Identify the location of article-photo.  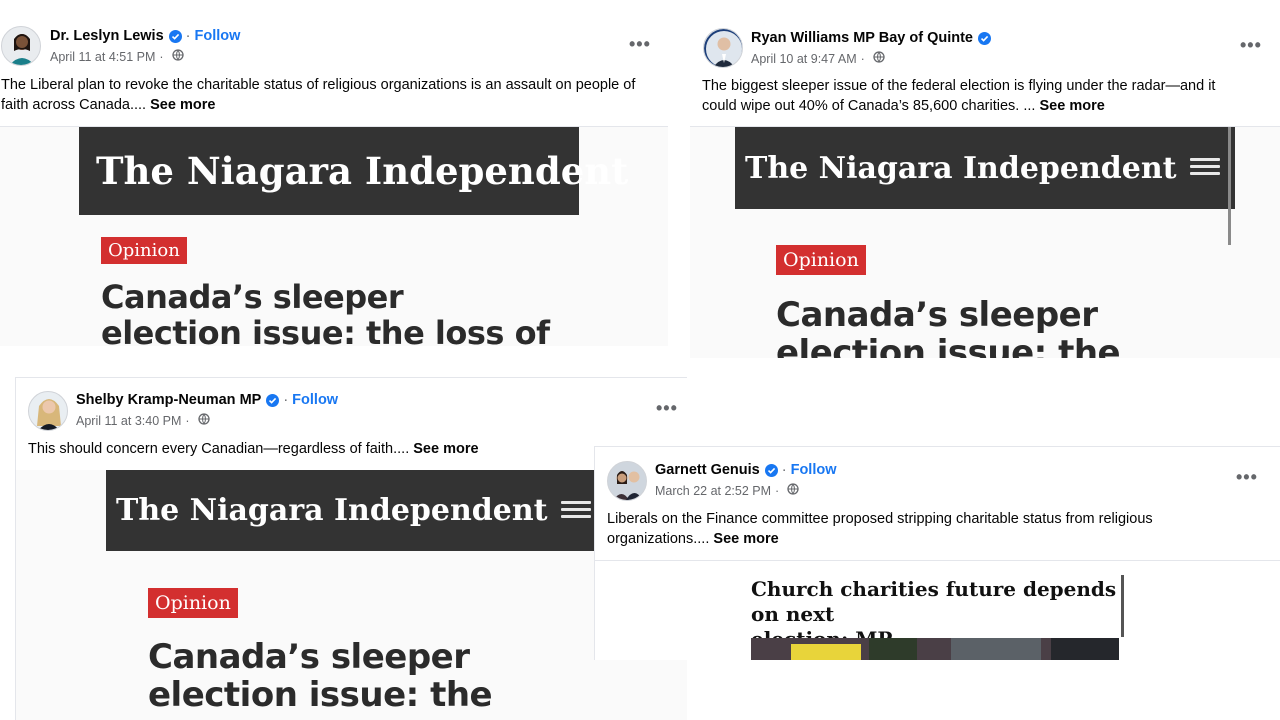
(935, 649).